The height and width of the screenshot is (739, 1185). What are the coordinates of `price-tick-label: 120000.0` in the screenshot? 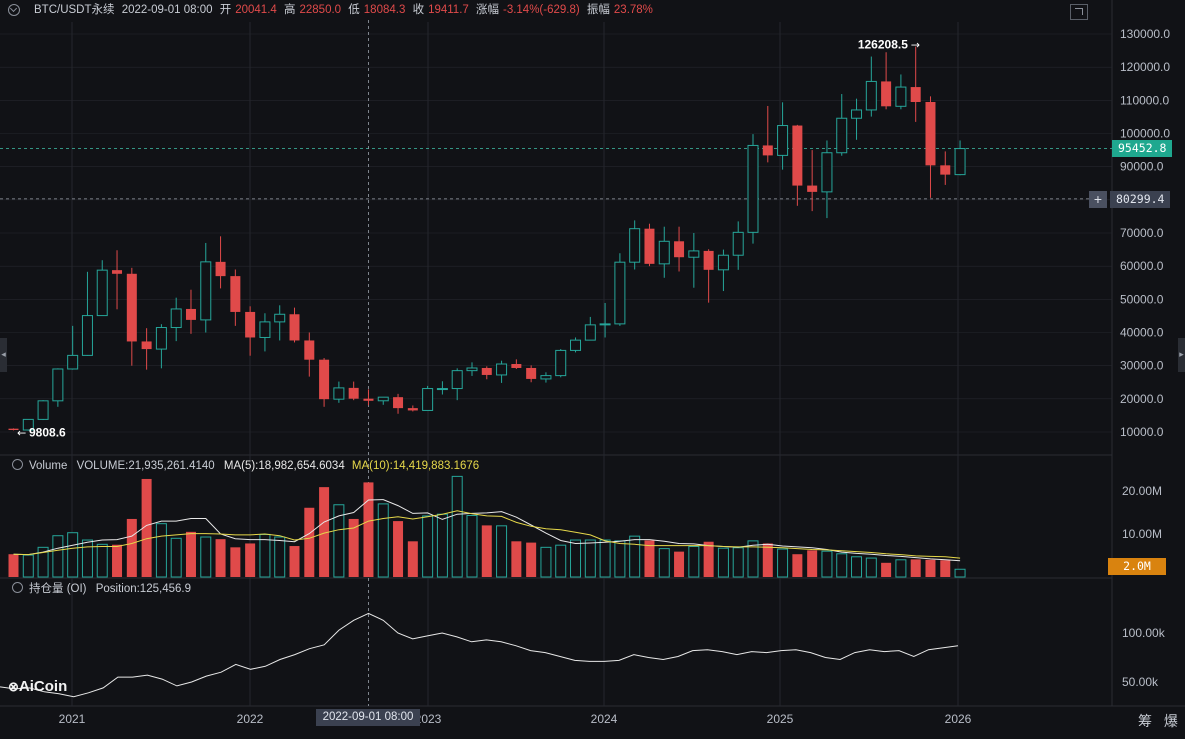 It's located at (1145, 67).